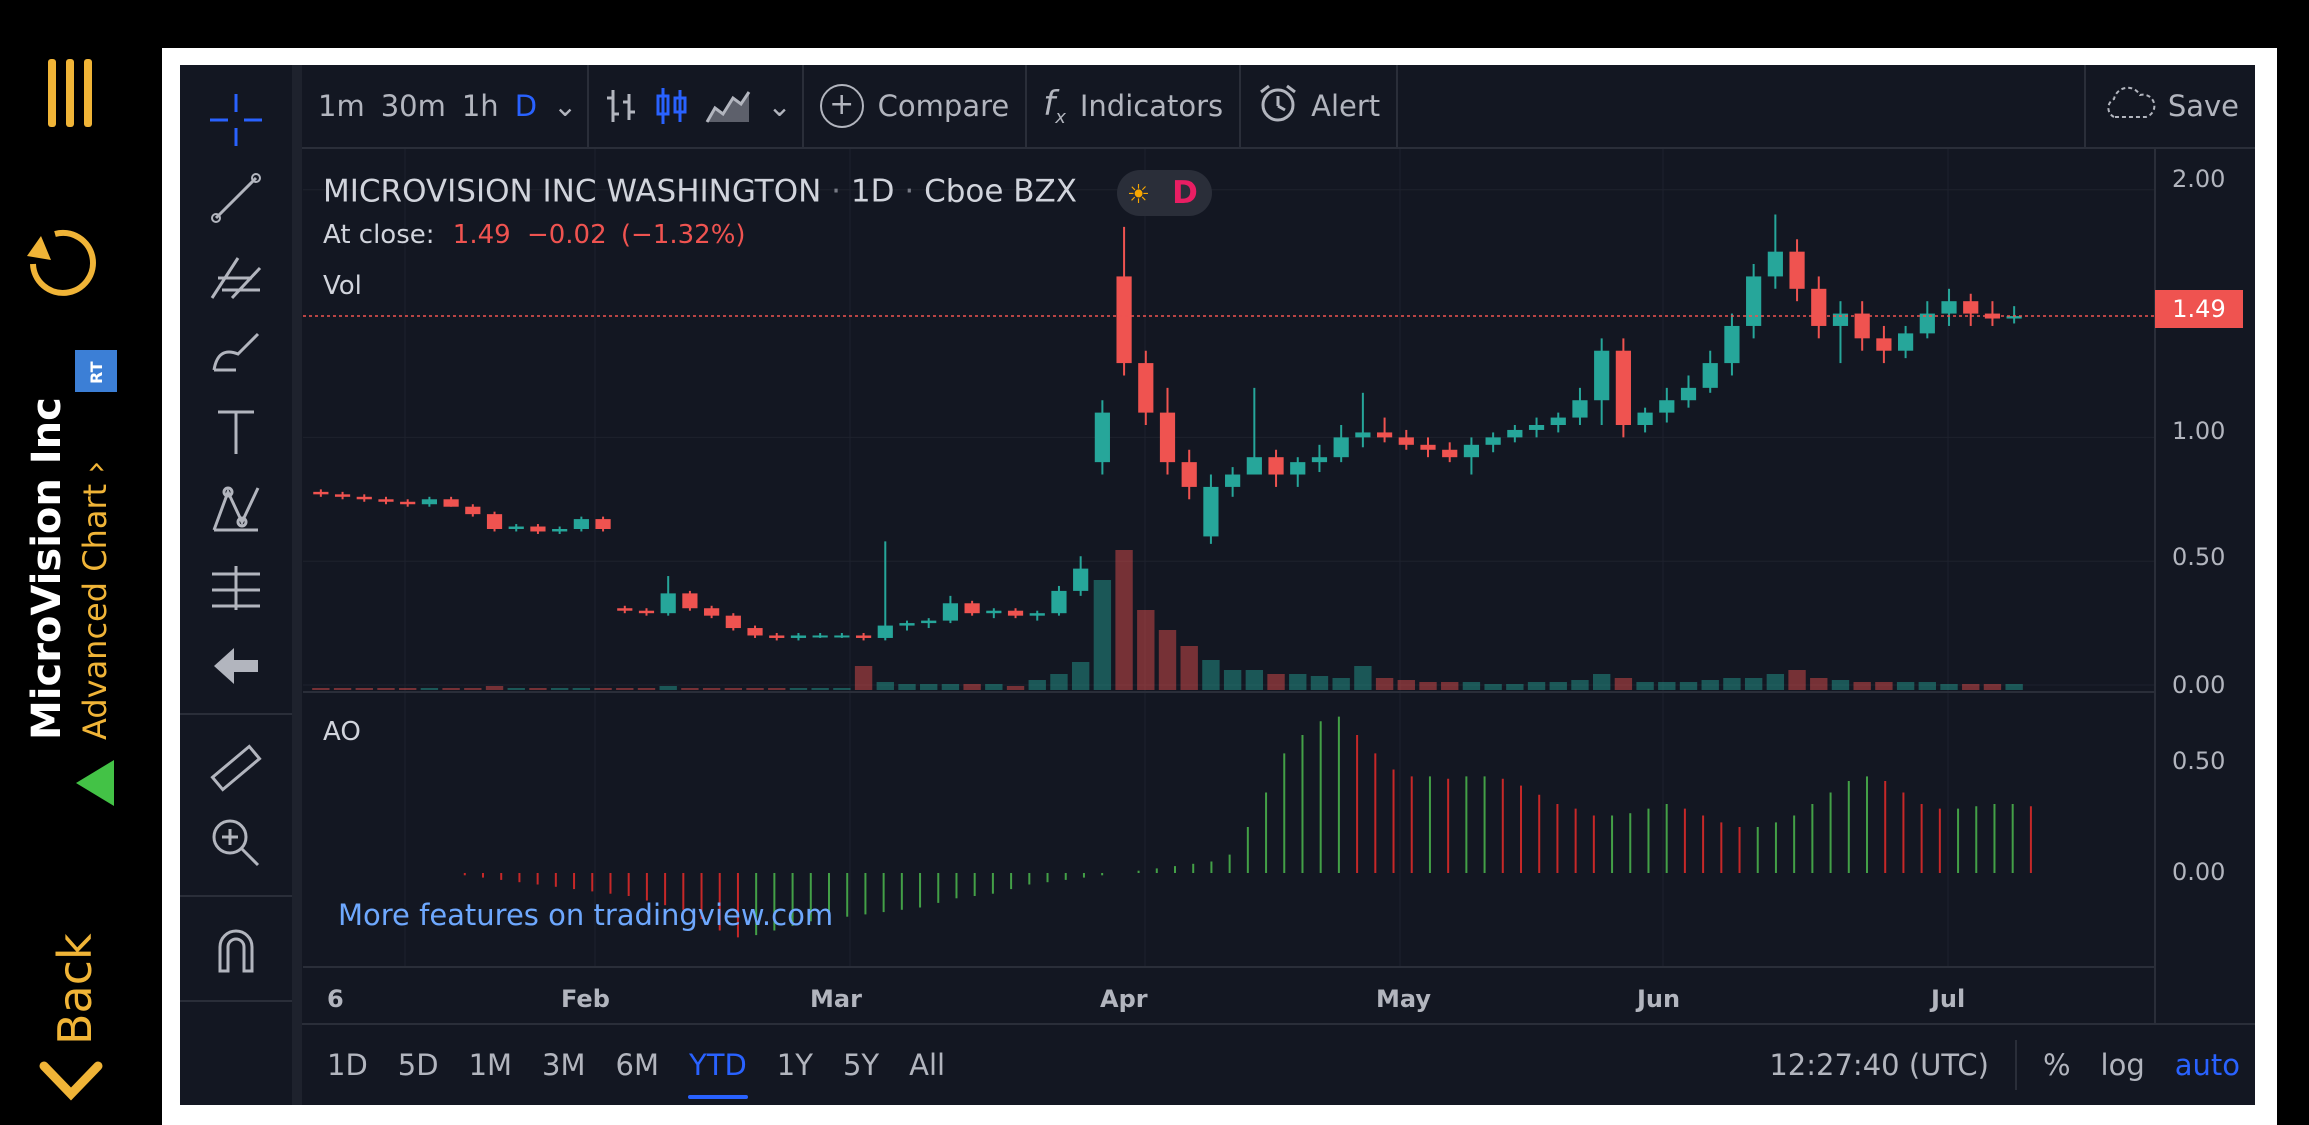  I want to click on close-change-pct: (−1.32%), so click(683, 235).